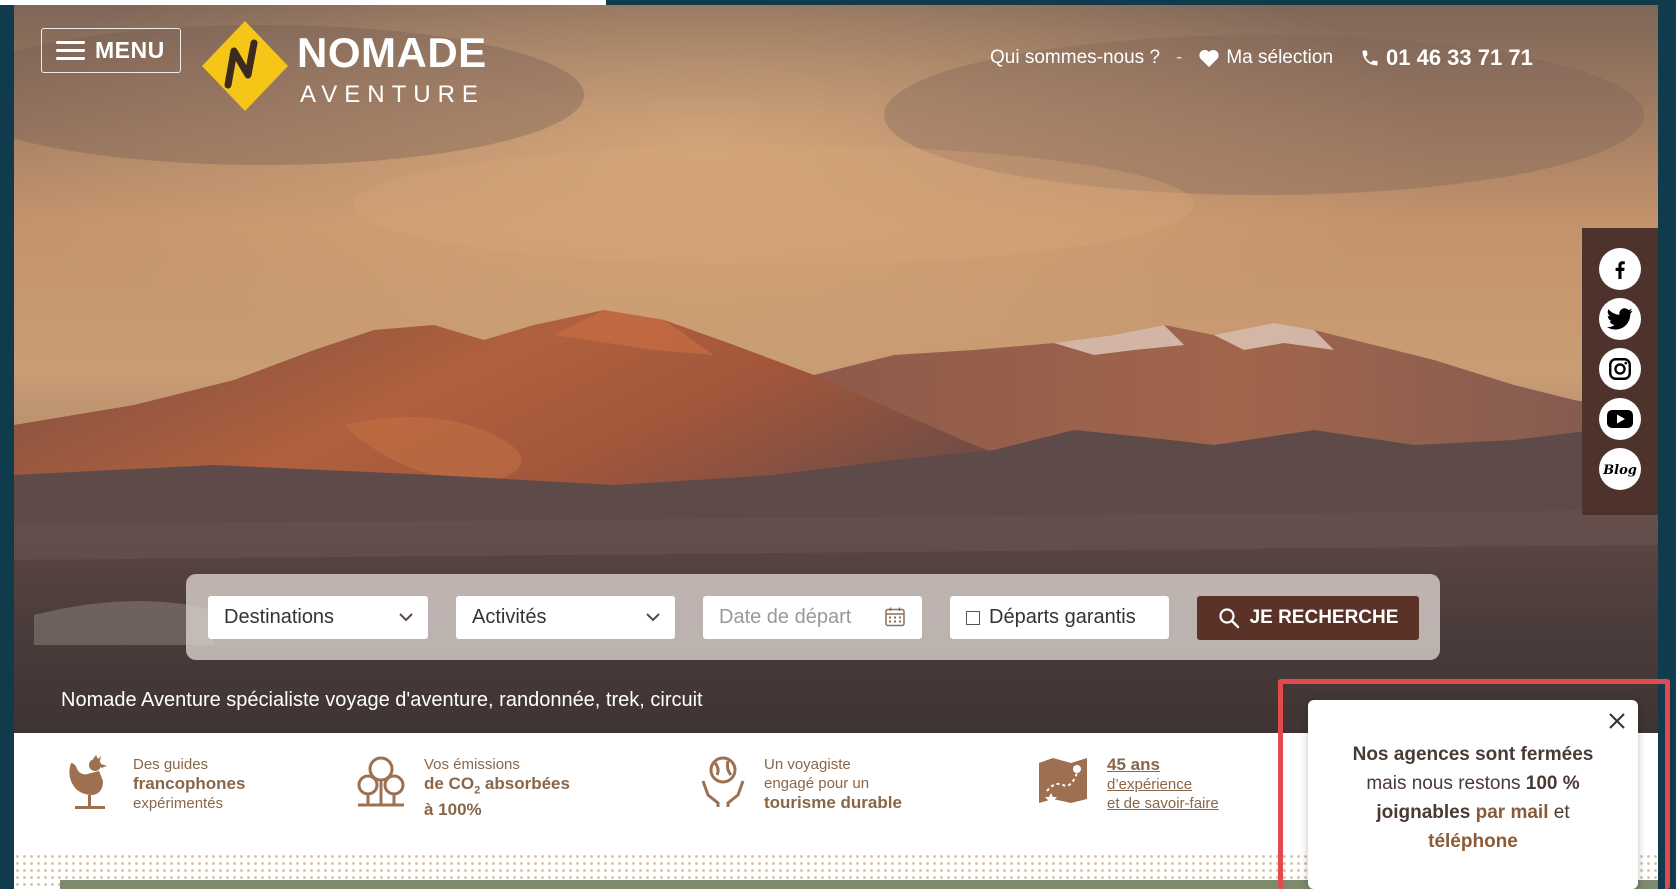 The width and height of the screenshot is (1676, 889). What do you see at coordinates (1324, 617) in the screenshot?
I see `search-button-label: JE RECHERCHE` at bounding box center [1324, 617].